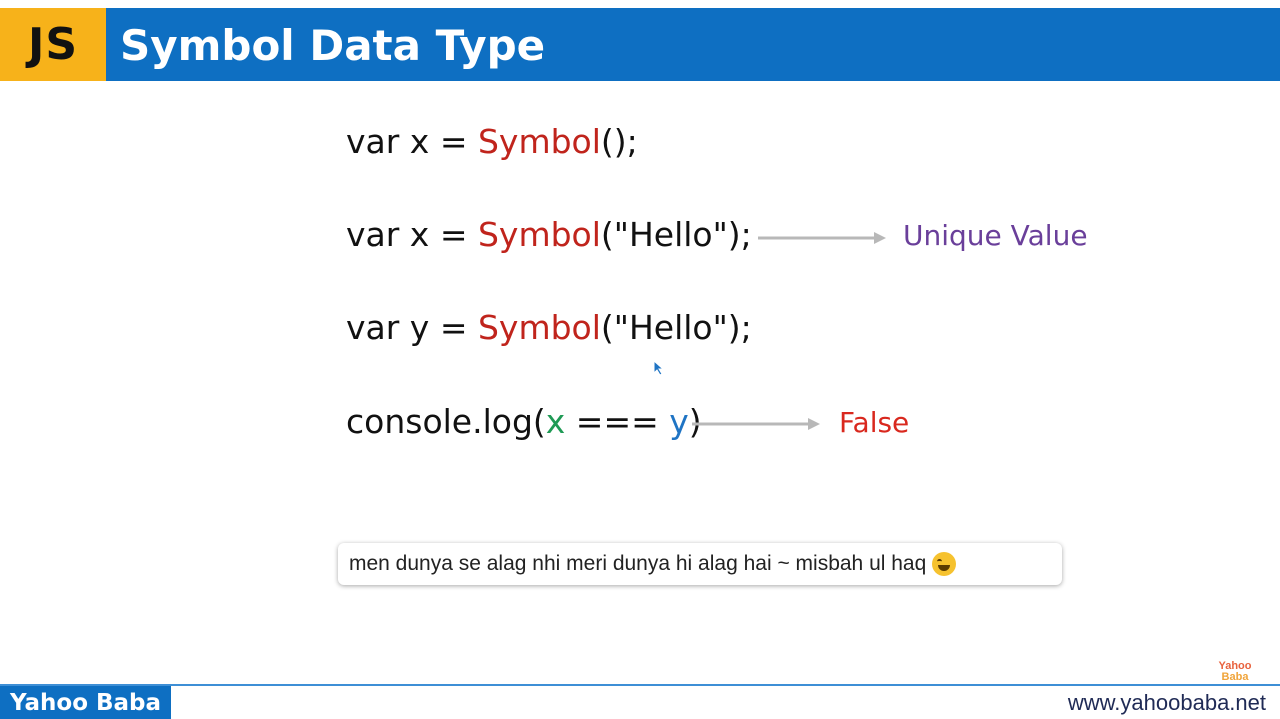  Describe the element at coordinates (85, 702) in the screenshot. I see `footer-brand: Yahoo Baba` at that location.